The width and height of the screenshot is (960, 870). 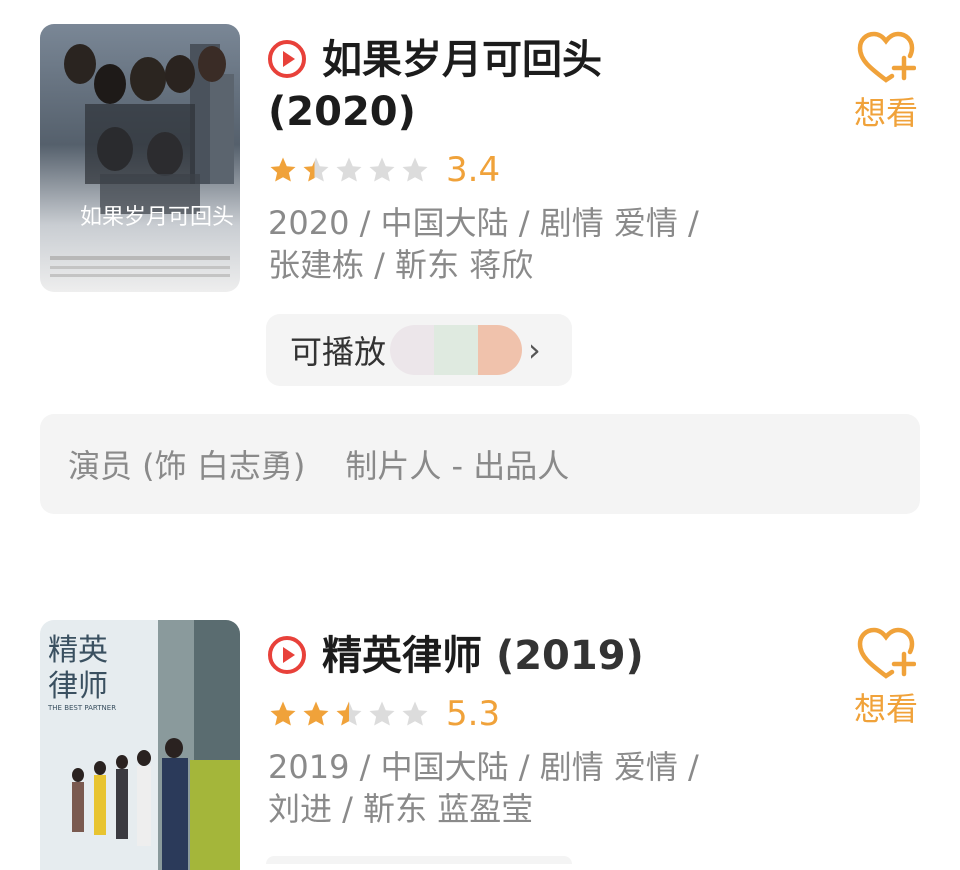 What do you see at coordinates (401, 265) in the screenshot?
I see `meta-line-2: 张建栋 / 靳东 蒋欣` at bounding box center [401, 265].